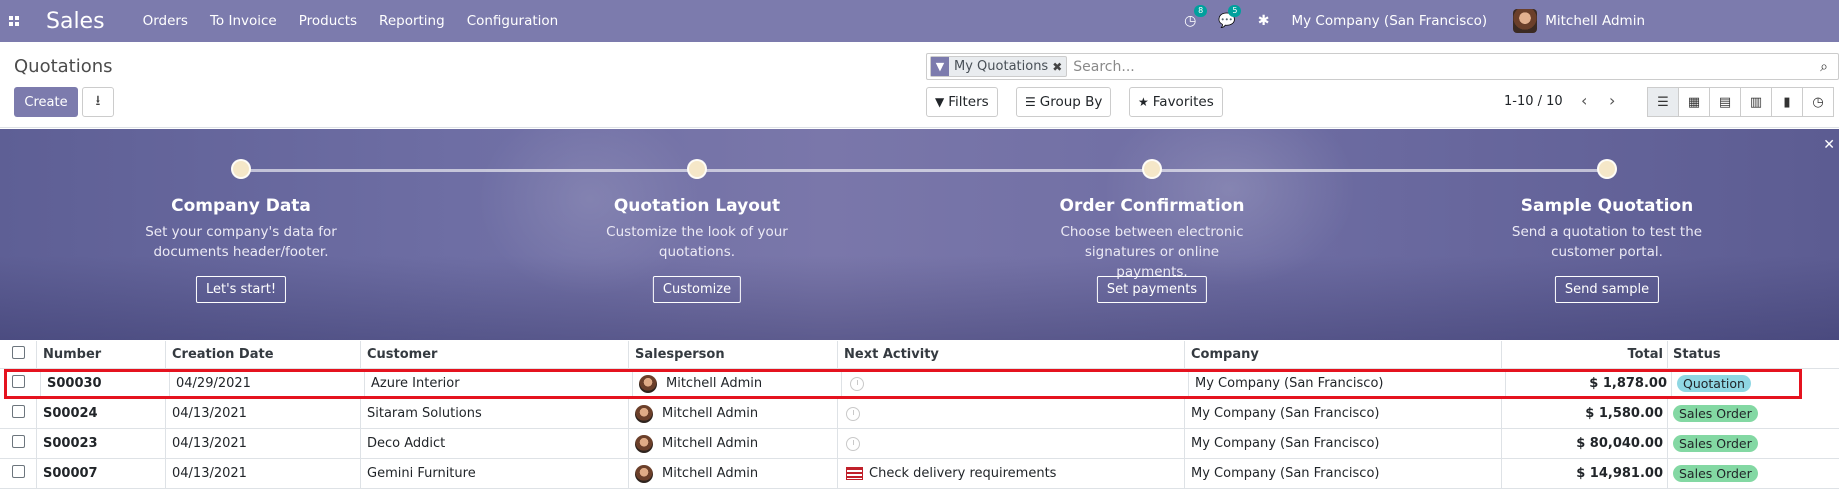 This screenshot has height=491, width=1839. What do you see at coordinates (494, 354) in the screenshot?
I see `col-customer: Customer` at bounding box center [494, 354].